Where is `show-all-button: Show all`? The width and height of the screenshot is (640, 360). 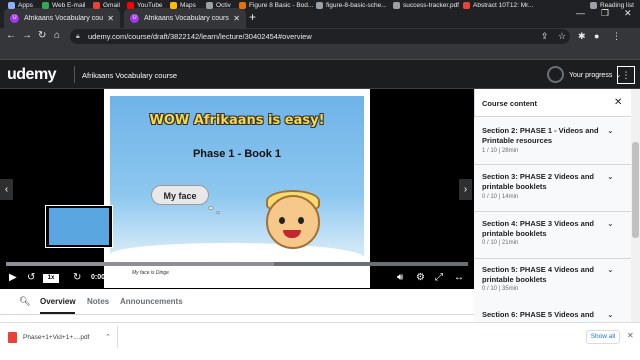 show-all-button: Show all is located at coordinates (603, 337).